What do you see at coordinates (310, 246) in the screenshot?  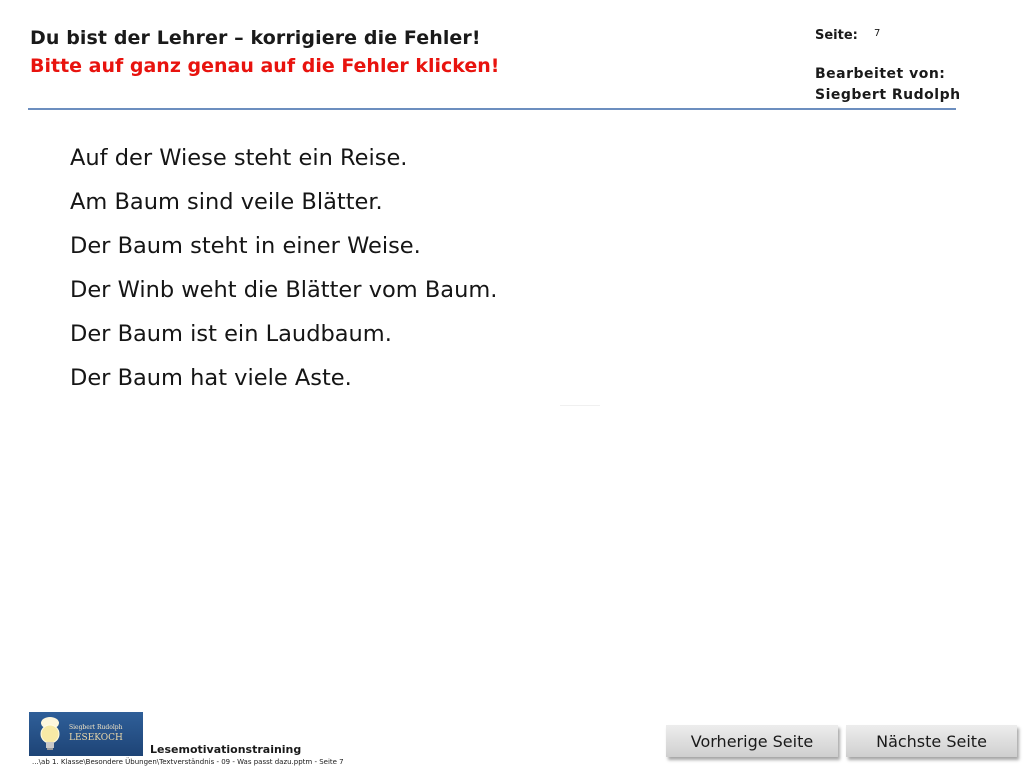 I see `word: einer` at bounding box center [310, 246].